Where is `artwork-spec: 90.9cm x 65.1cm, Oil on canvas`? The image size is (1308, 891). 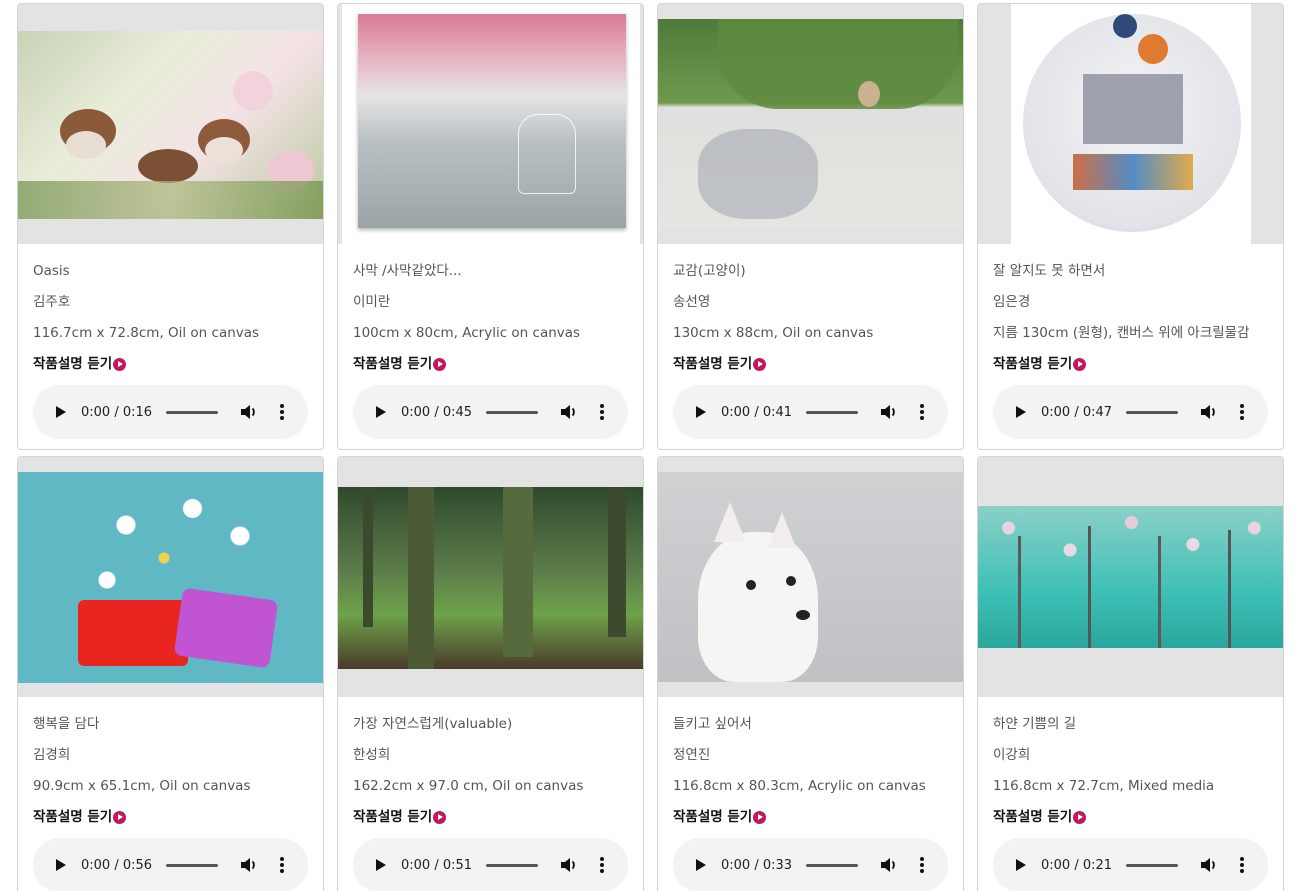
artwork-spec: 90.9cm x 65.1cm, Oil on canvas is located at coordinates (142, 786).